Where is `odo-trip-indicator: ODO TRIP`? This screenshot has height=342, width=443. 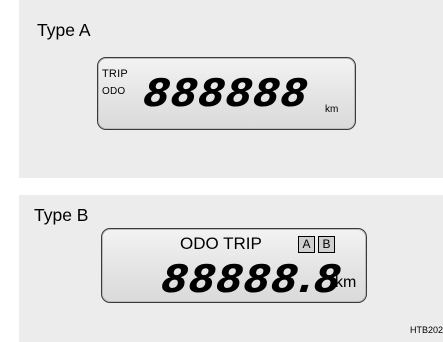
odo-trip-indicator: ODO TRIP is located at coordinates (221, 243).